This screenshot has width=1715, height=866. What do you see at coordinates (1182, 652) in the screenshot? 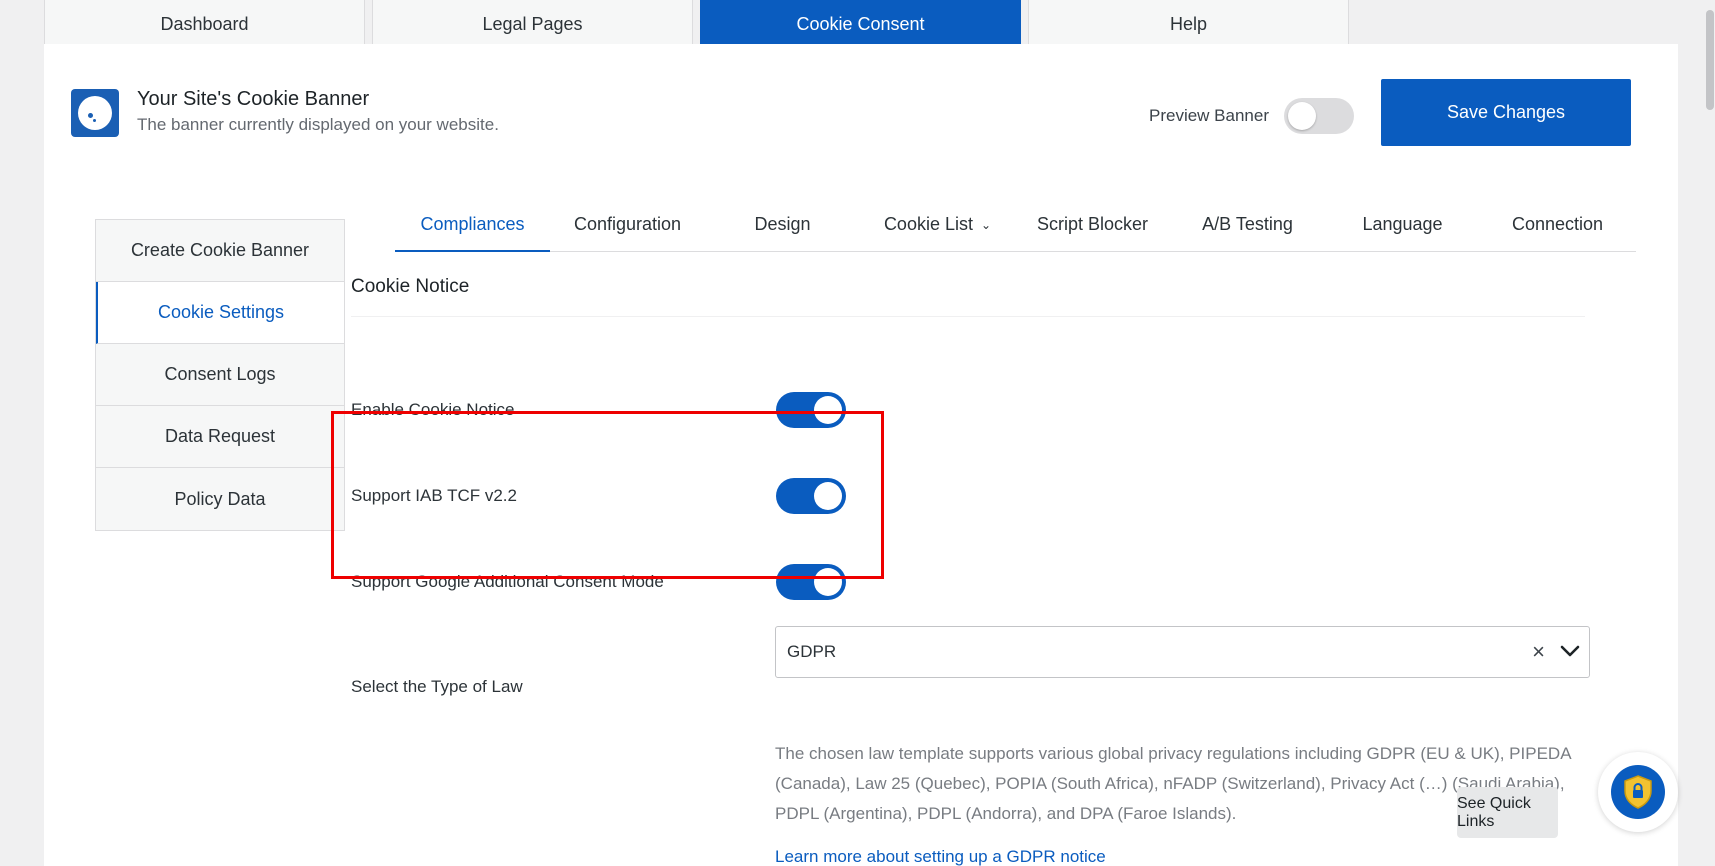
I see `law-type-select: GDPR ×` at bounding box center [1182, 652].